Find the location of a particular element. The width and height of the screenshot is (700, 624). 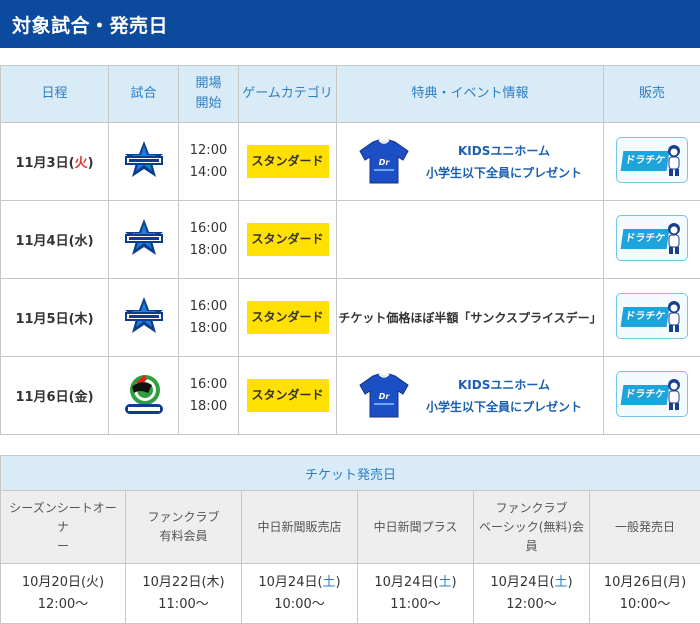

sale-header-cell: 中日新聞販売店 is located at coordinates (300, 527).